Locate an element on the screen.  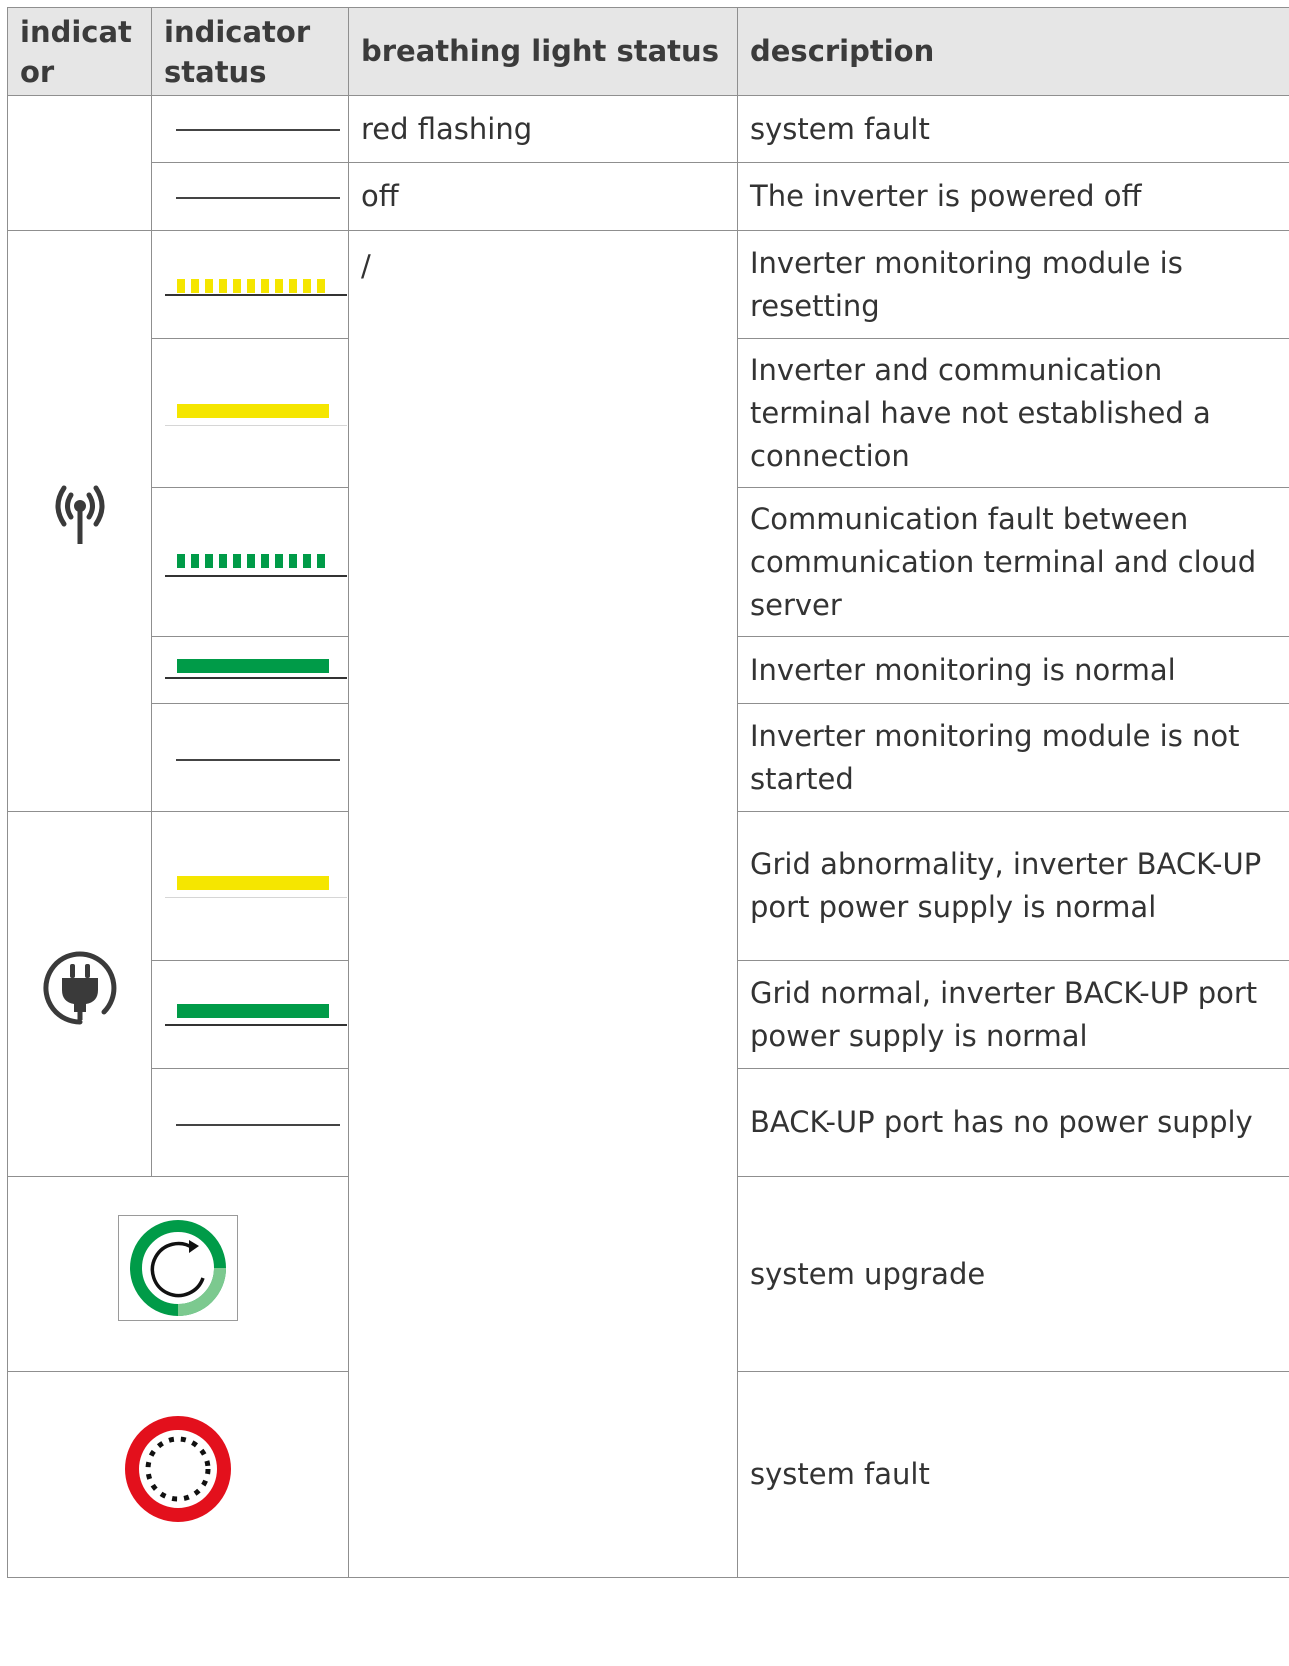
indicator-cell-grid is located at coordinates (79, 994).